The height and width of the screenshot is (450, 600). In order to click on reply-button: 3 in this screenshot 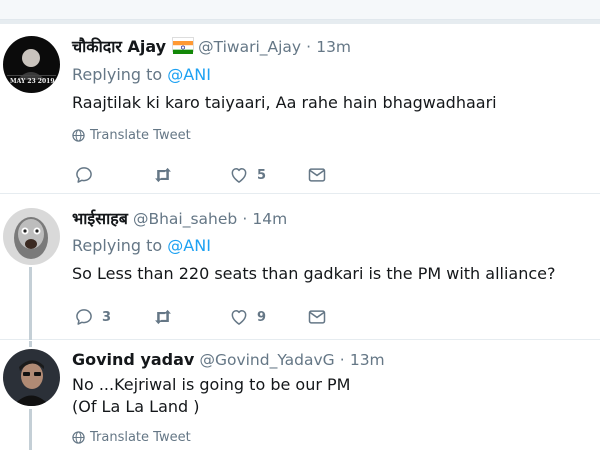, I will do `click(113, 317)`.